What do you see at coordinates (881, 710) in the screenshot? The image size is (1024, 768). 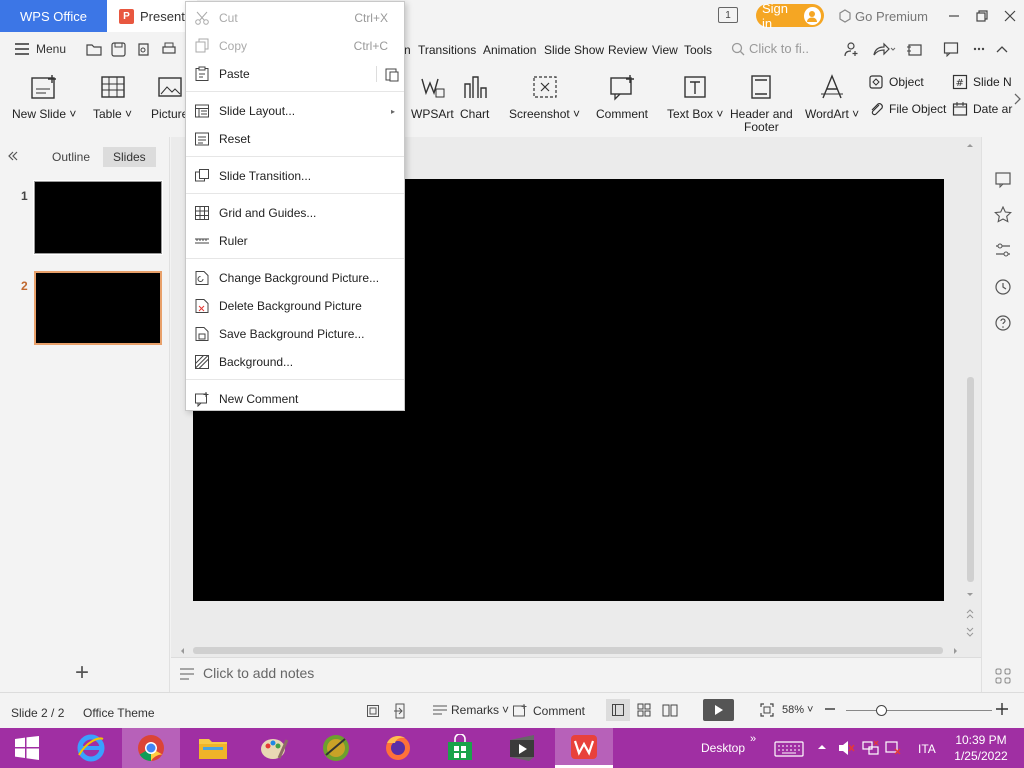 I see `zoom-slider-knob` at bounding box center [881, 710].